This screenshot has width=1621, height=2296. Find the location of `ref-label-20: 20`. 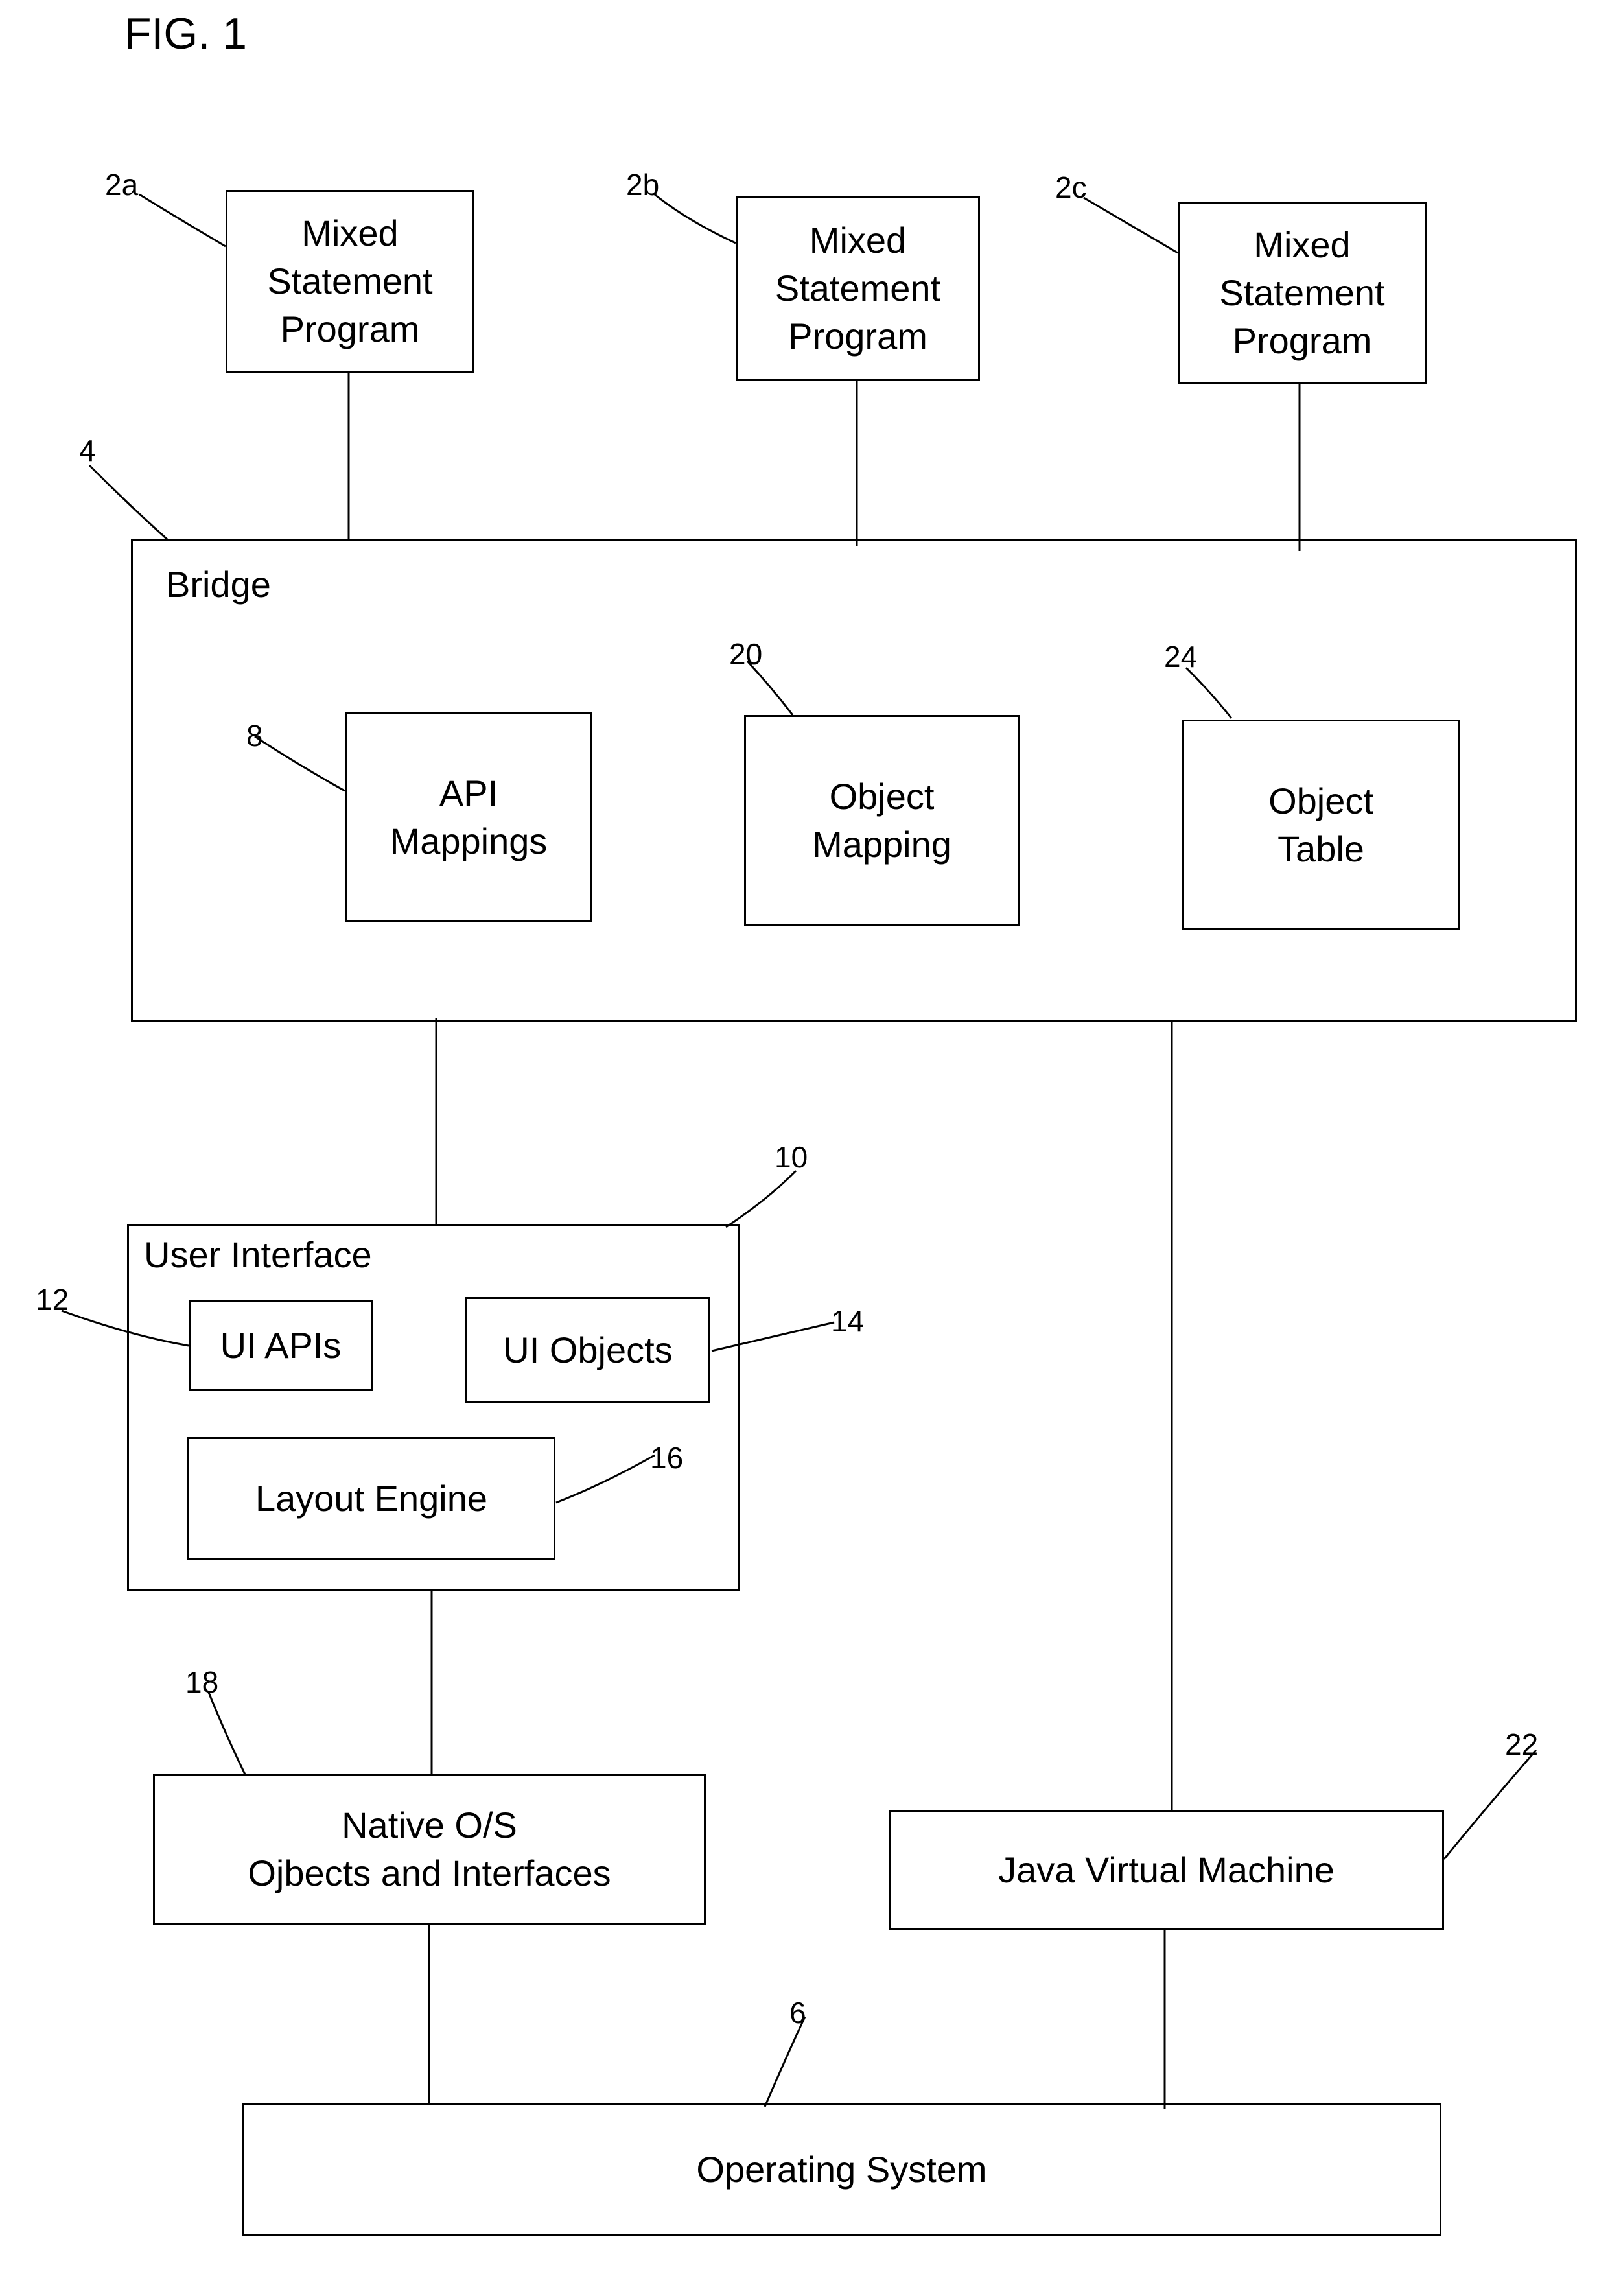

ref-label-20: 20 is located at coordinates (746, 654).